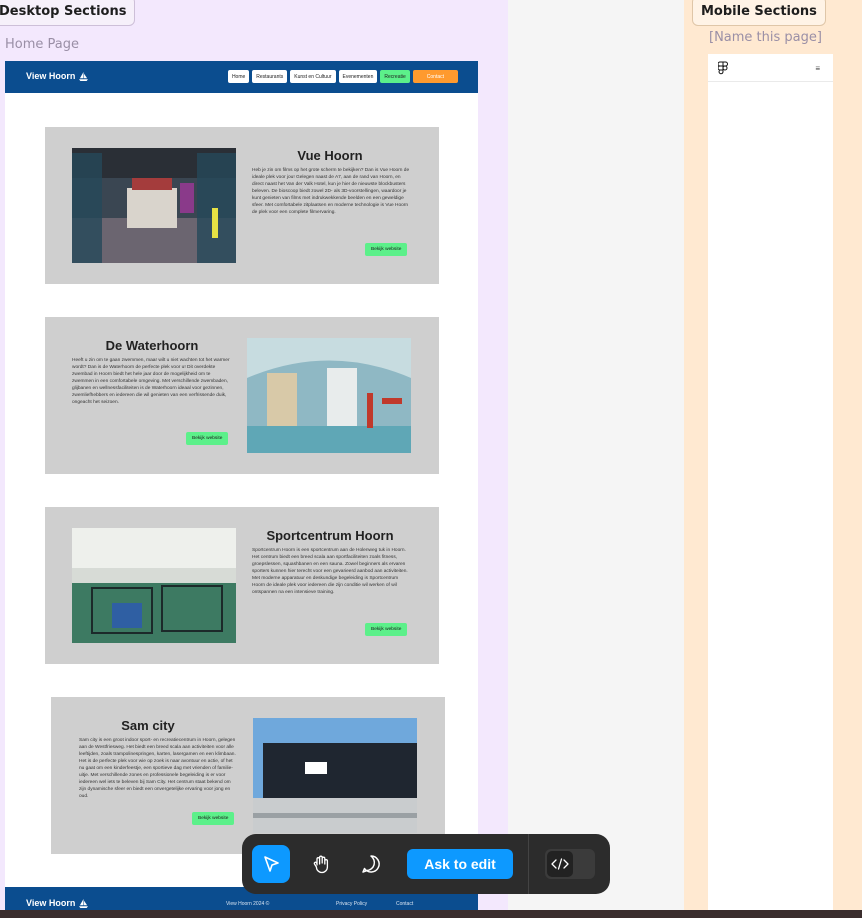  I want to click on footer-contact-link: Contact, so click(404, 904).